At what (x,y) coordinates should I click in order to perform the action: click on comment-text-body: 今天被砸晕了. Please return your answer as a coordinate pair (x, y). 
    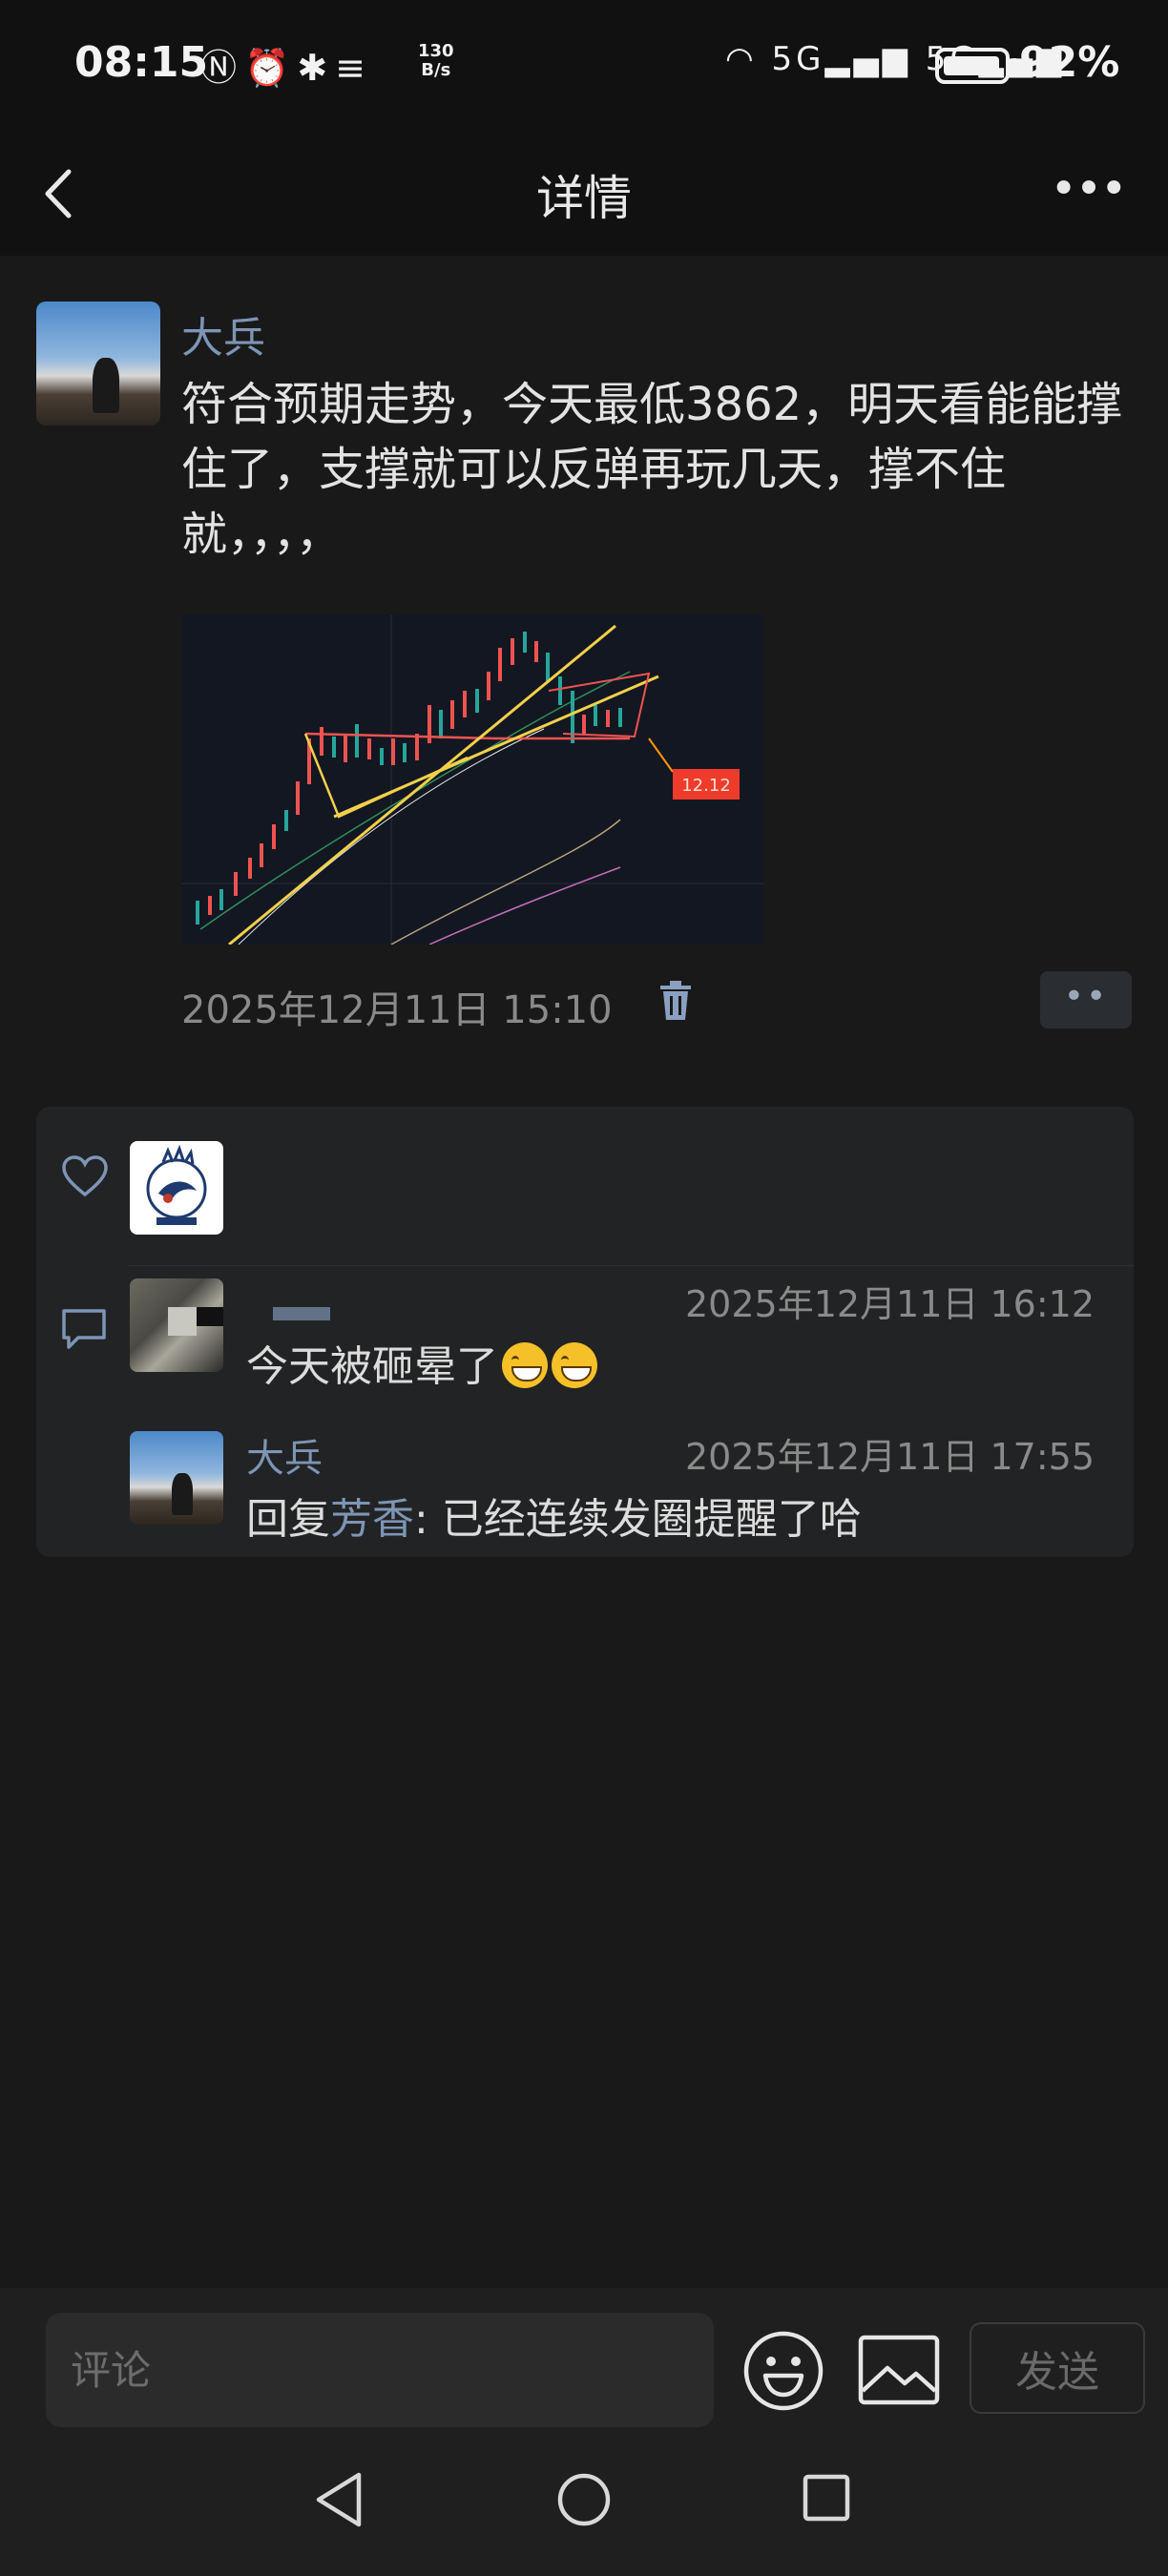
    Looking at the image, I should click on (372, 1366).